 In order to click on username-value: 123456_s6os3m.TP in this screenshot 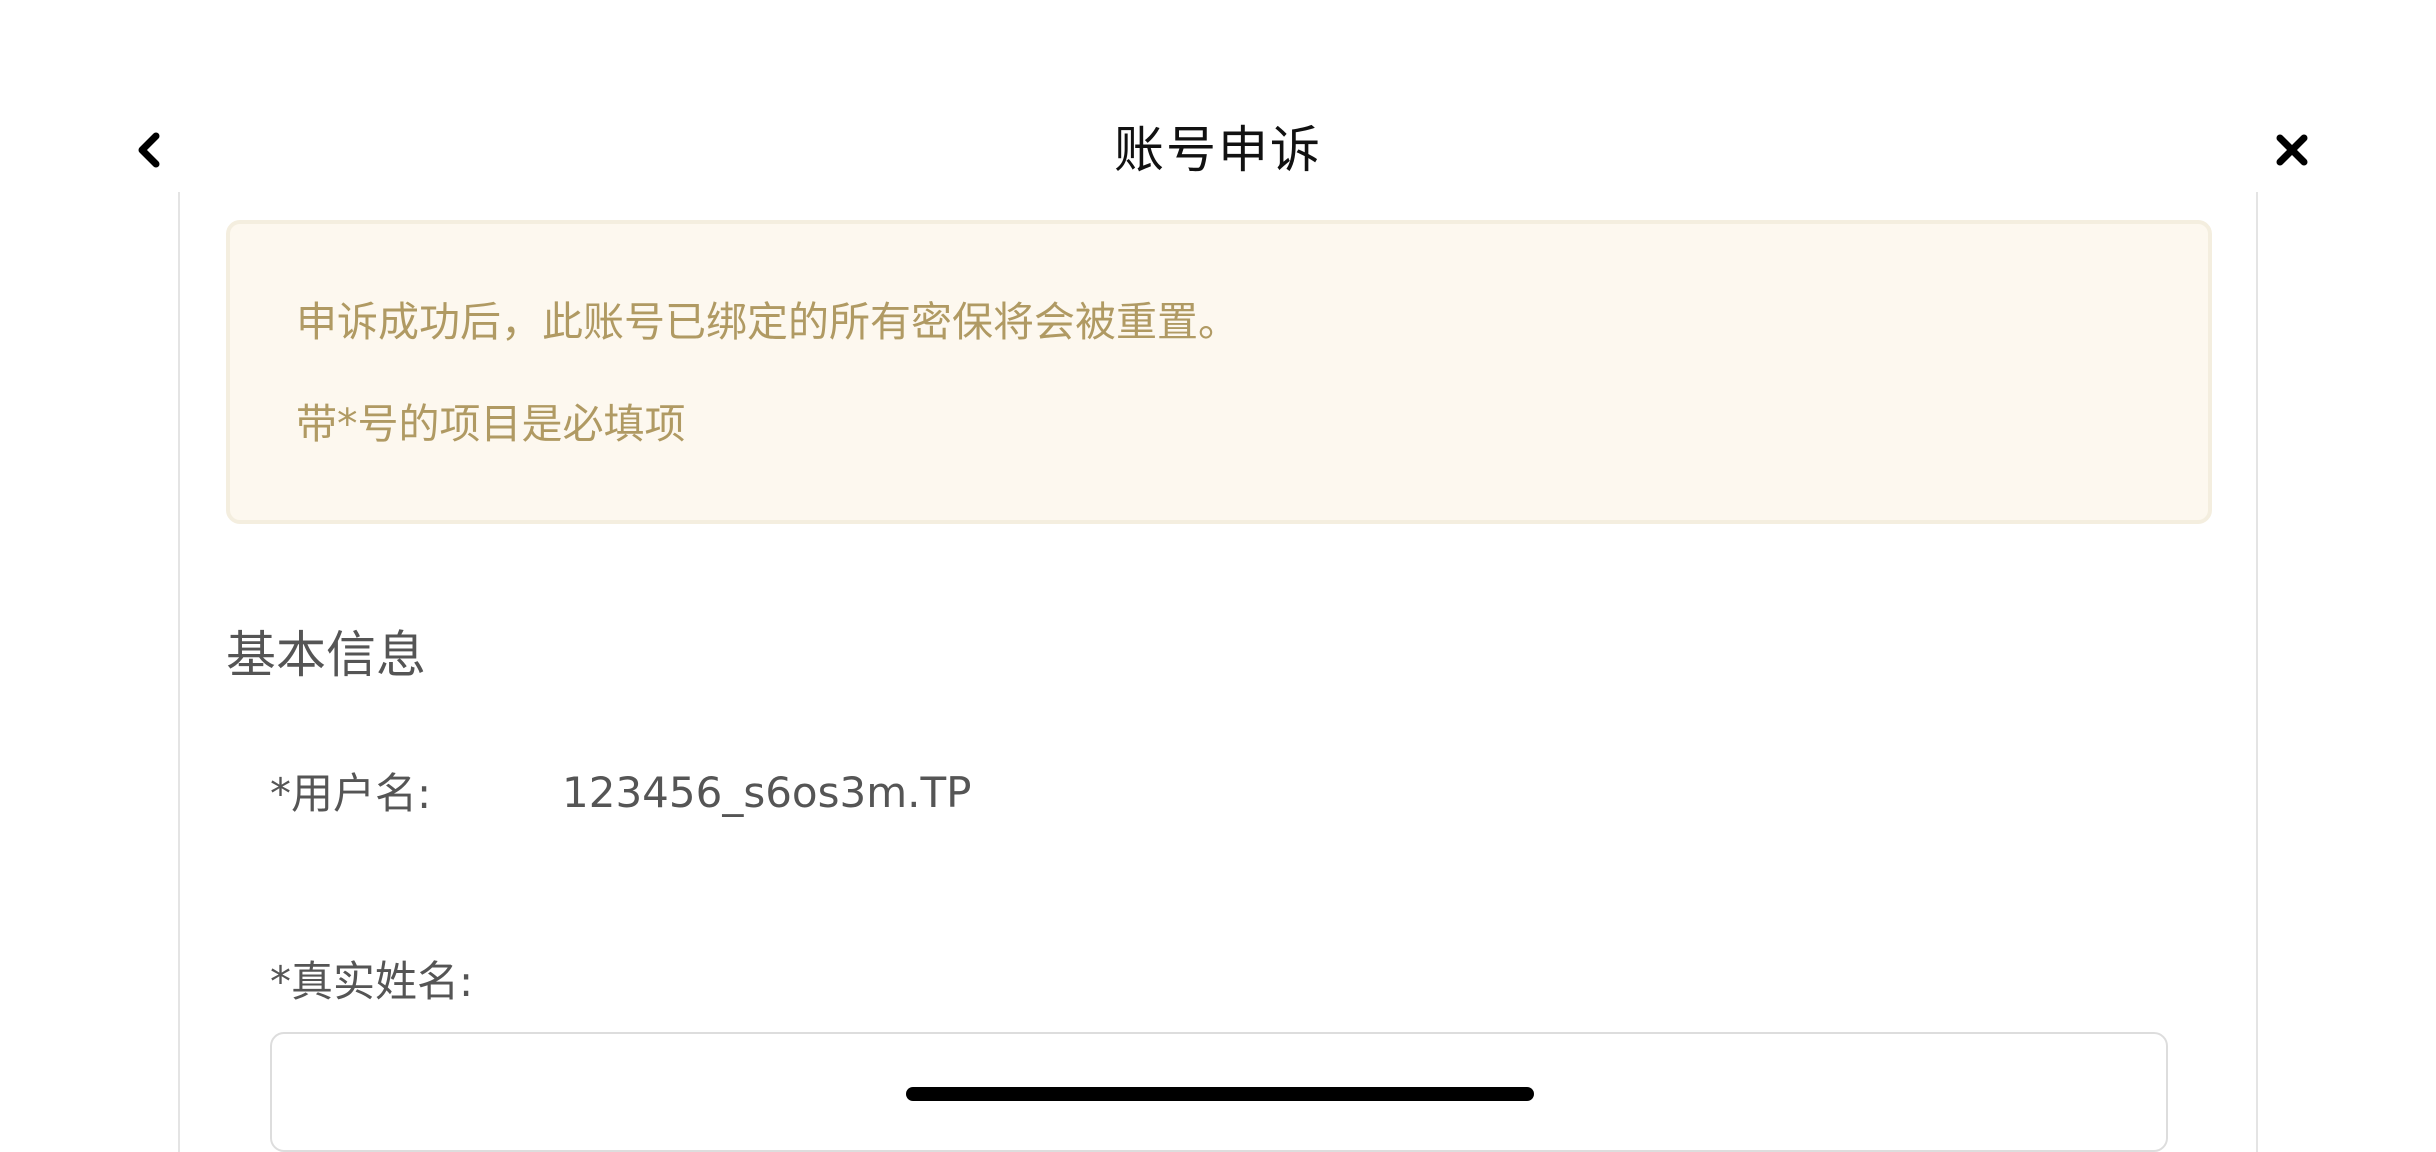, I will do `click(767, 792)`.